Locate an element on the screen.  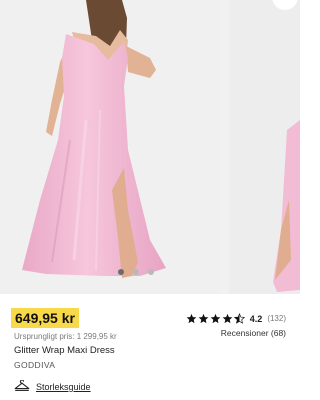
hanger-icon is located at coordinates (22, 386).